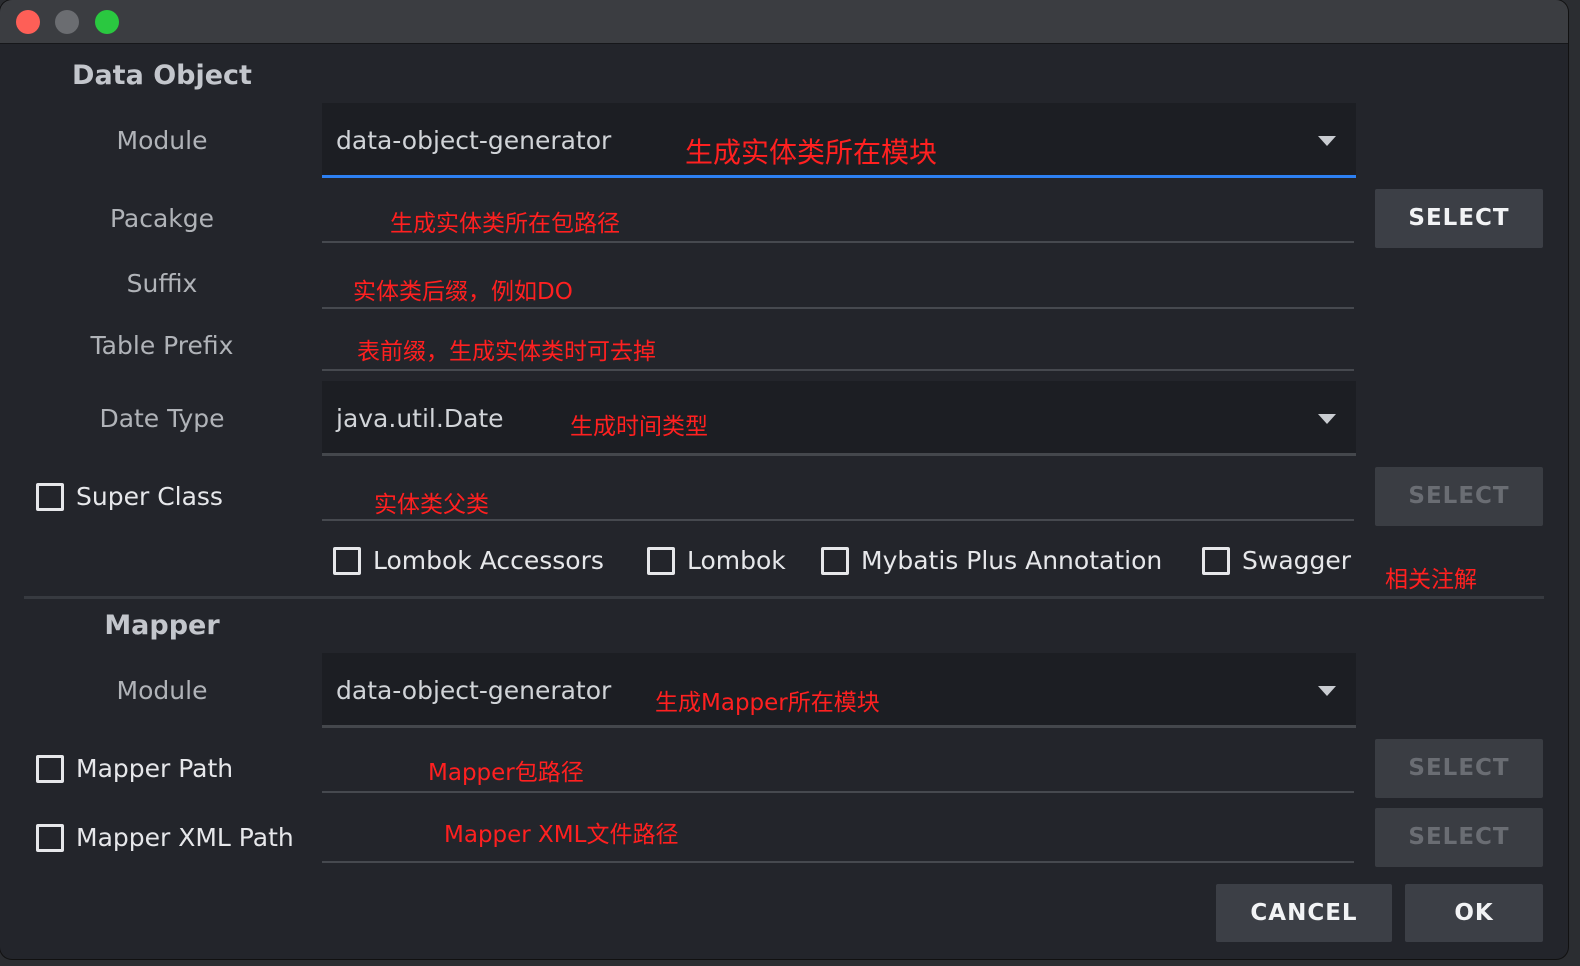  What do you see at coordinates (162, 140) in the screenshot?
I see `do-module-label: Module` at bounding box center [162, 140].